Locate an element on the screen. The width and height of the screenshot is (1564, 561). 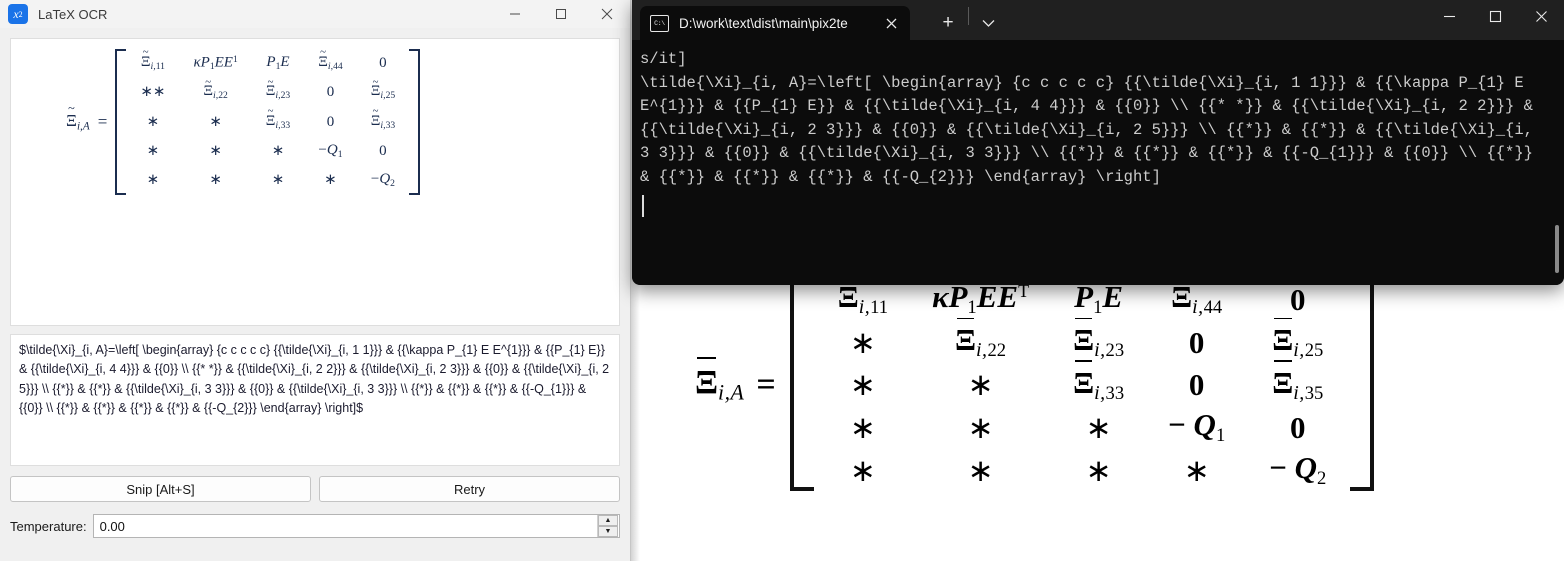
terminal-tab: C:\ D:\work\text\dist\main\pix2te is located at coordinates (775, 23).